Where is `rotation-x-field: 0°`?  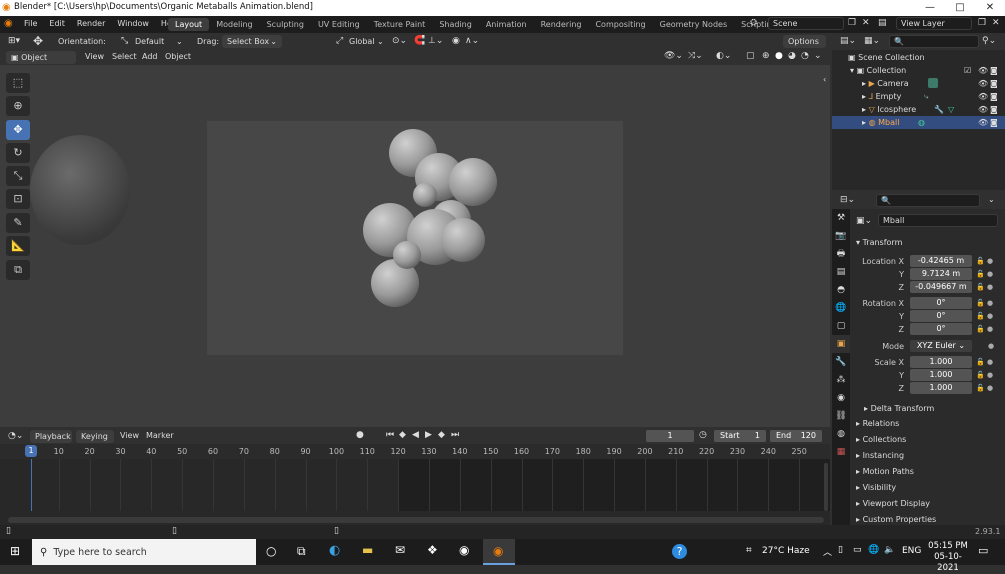 rotation-x-field: 0° is located at coordinates (941, 303).